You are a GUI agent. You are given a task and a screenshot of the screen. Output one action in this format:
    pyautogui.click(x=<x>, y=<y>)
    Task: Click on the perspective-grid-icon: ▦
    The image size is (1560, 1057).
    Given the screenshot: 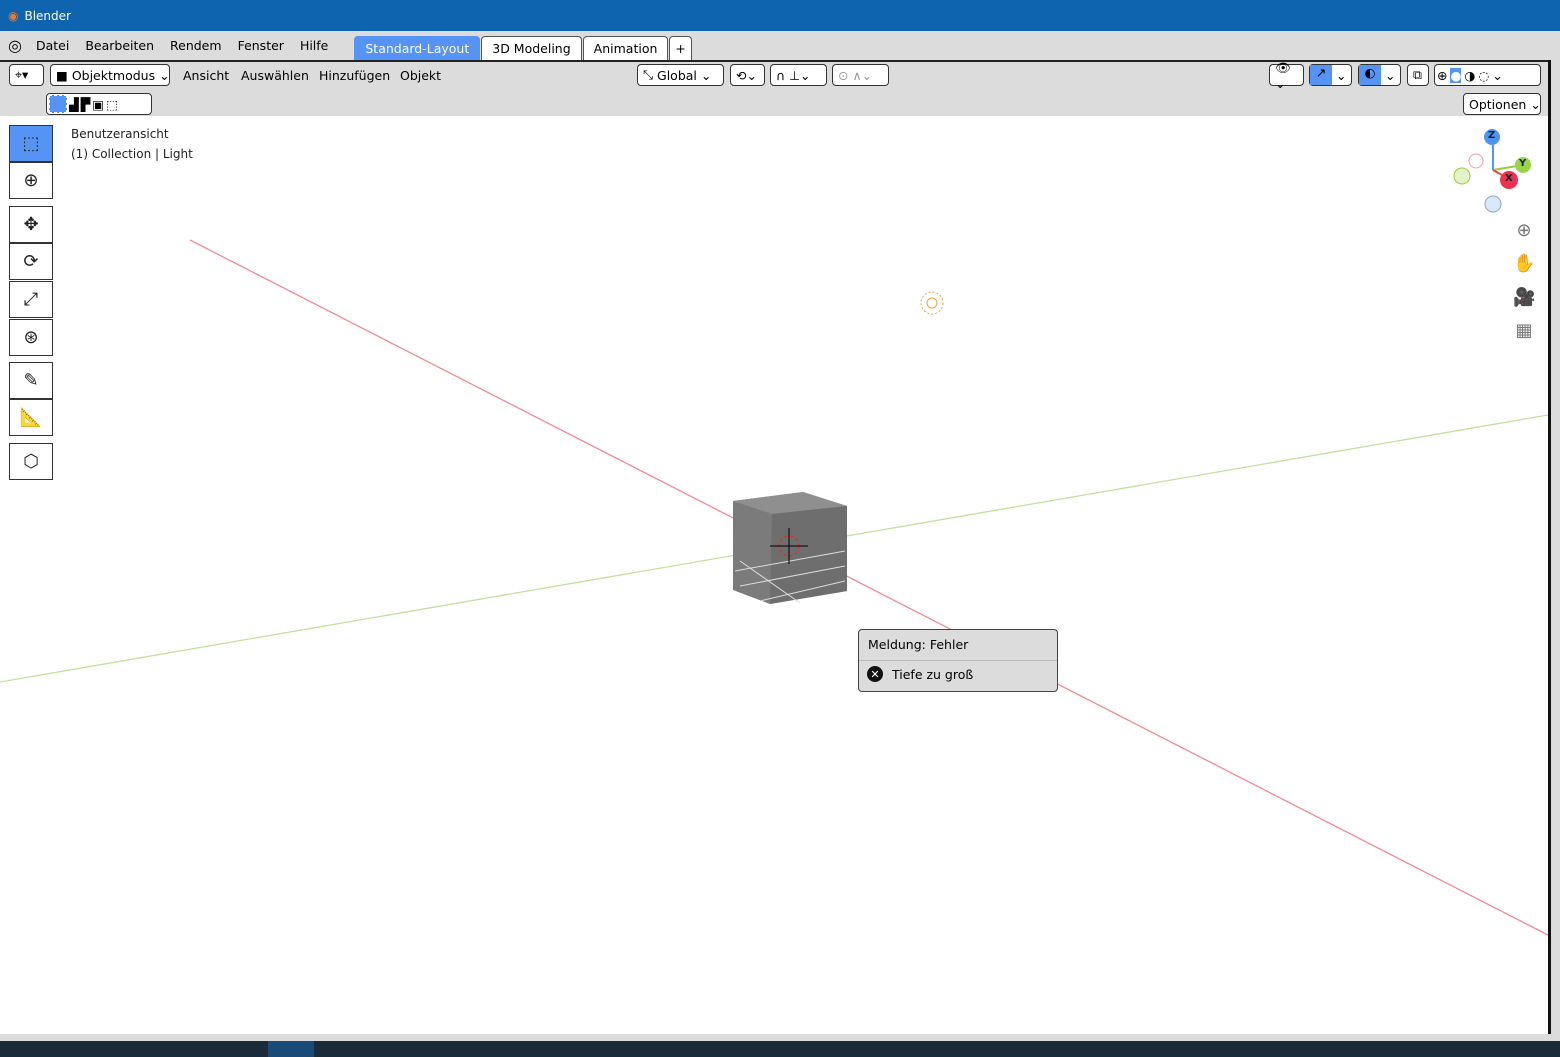 What is the action you would take?
    pyautogui.click(x=1524, y=330)
    